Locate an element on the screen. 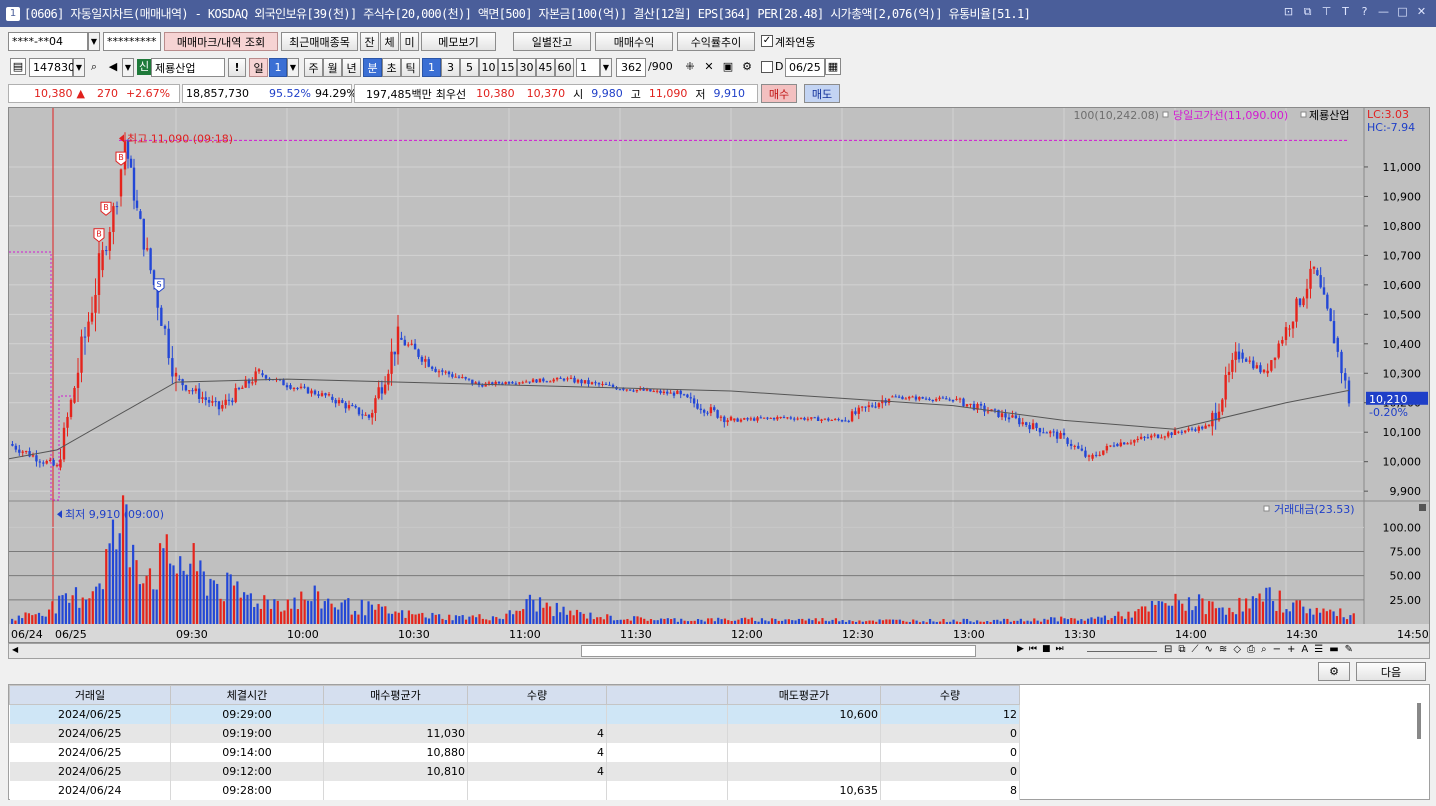 The width and height of the screenshot is (1436, 806). chart-scrollbar: ◀ ▶ ⏮ ■ ⏭ ⊟ ⧉ ⟋ ∿ ≋ ◇ ⎙ ⌕ − + A ☰ ▬ ✎ is located at coordinates (719, 651).